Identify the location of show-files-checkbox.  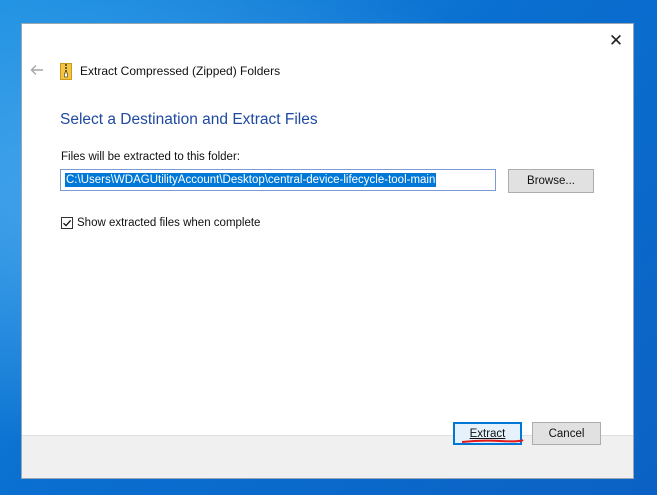
(67, 223).